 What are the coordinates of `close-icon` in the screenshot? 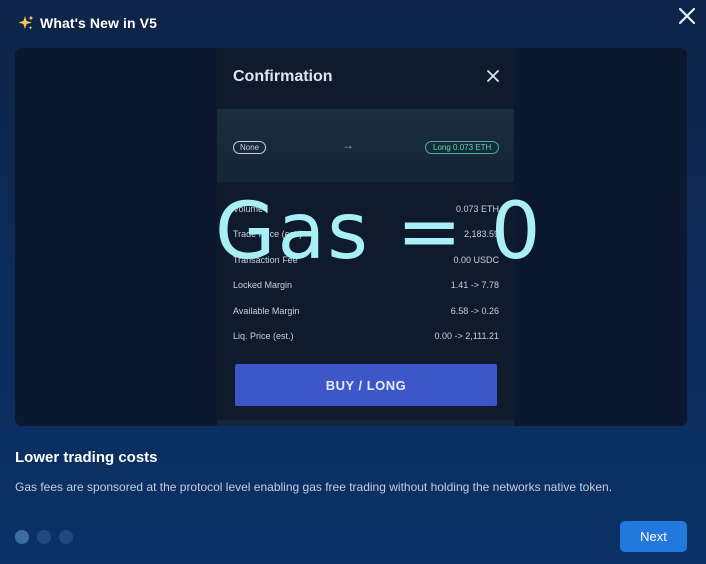 It's located at (687, 16).